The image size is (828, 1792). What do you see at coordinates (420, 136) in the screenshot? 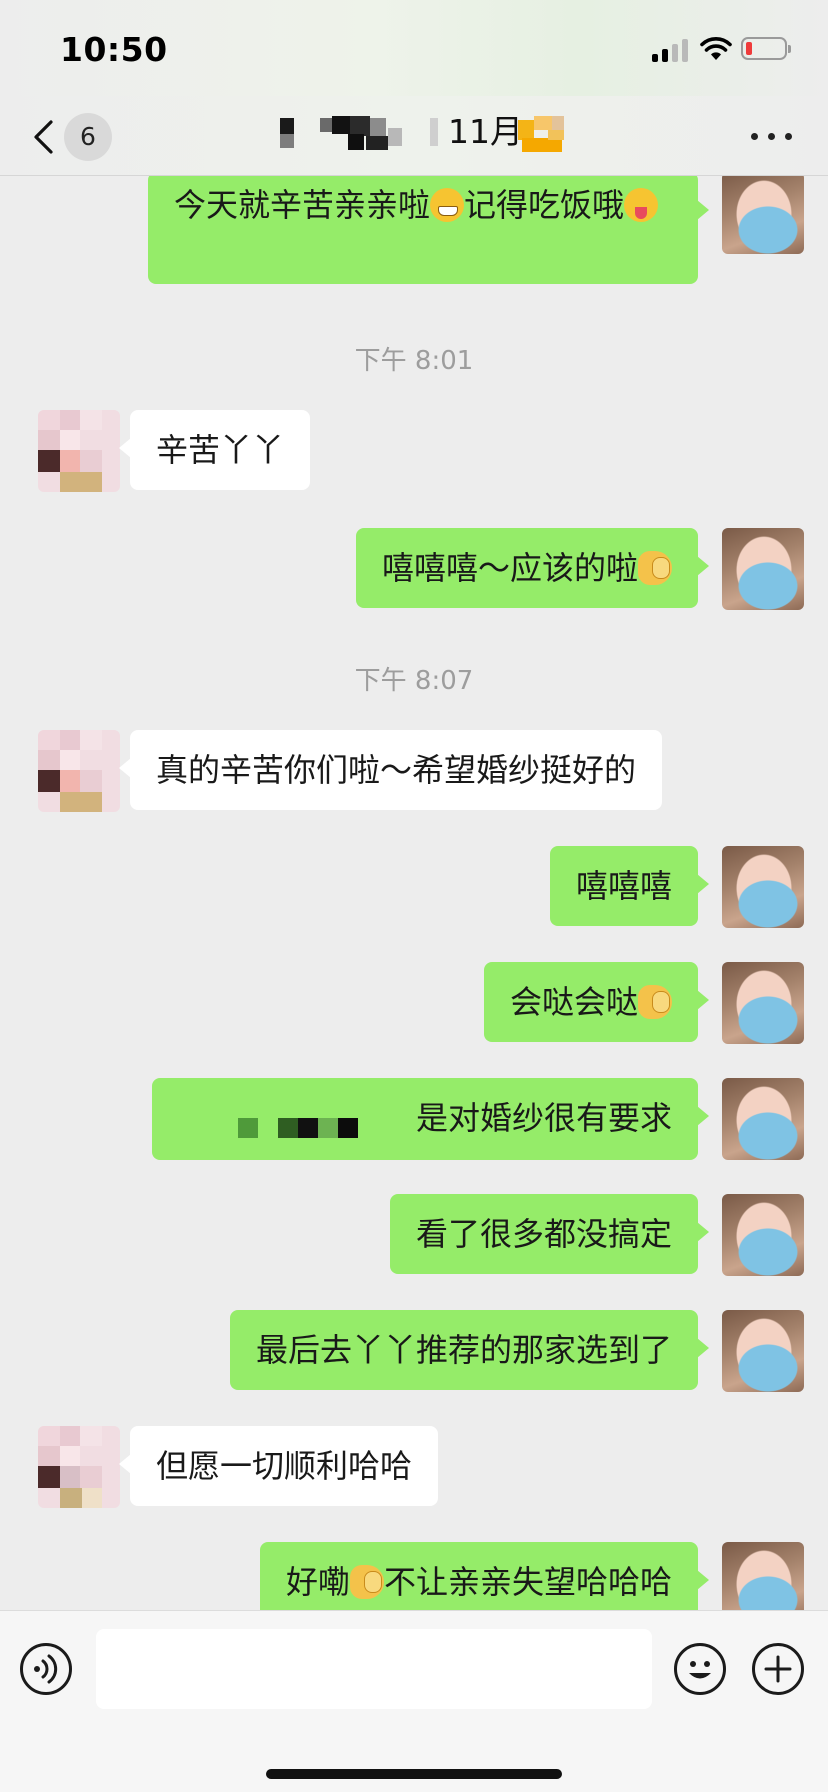
I see `chat-title: 11月` at bounding box center [420, 136].